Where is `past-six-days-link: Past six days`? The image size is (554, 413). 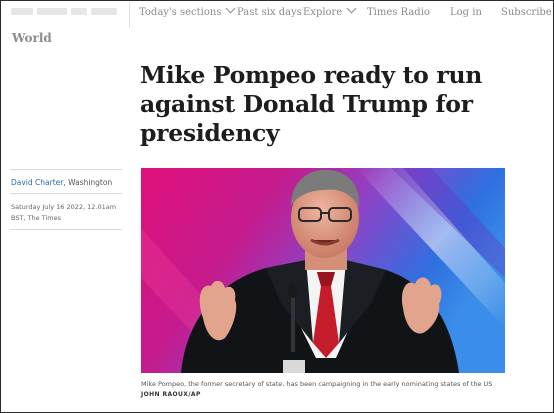 past-six-days-link: Past six days is located at coordinates (269, 12).